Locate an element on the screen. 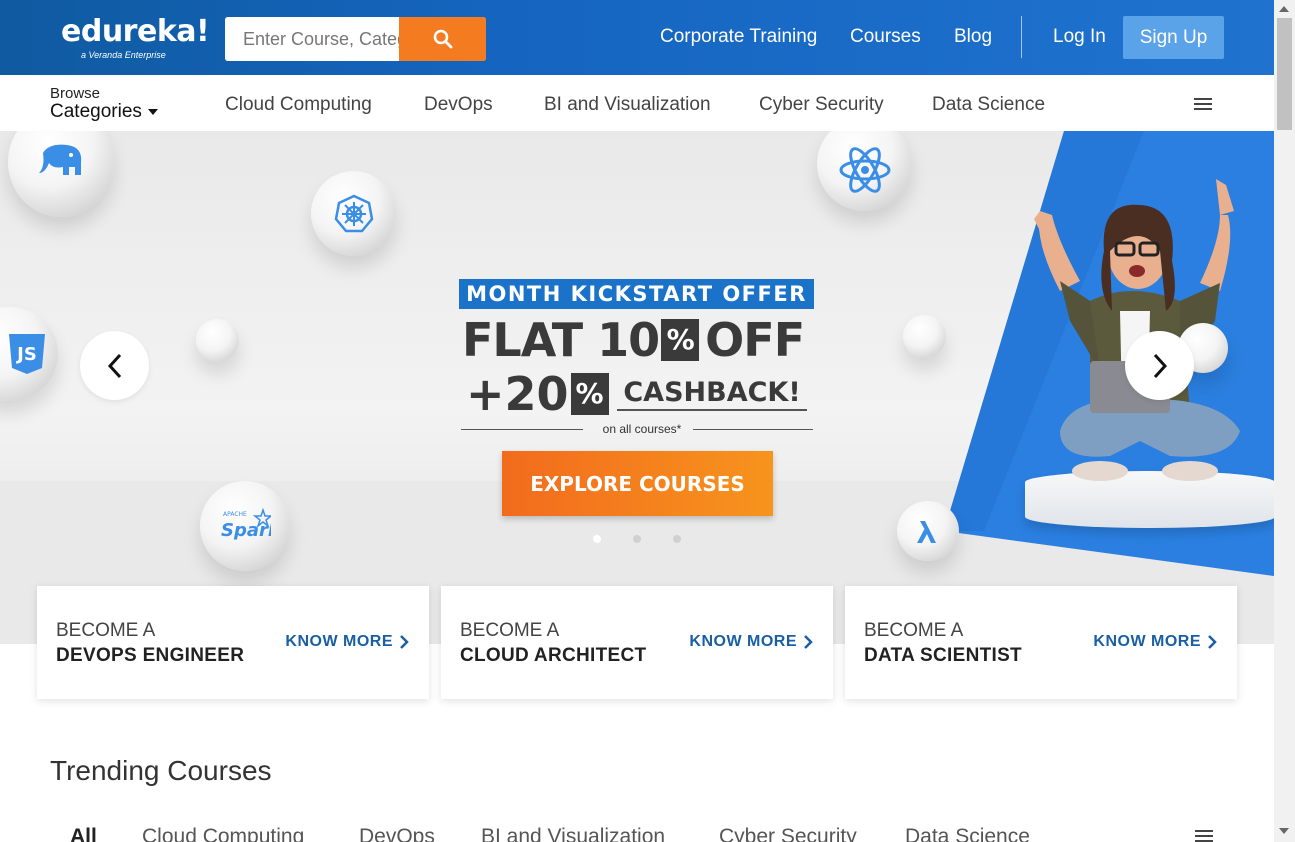  category-cloud-computing: Cloud Computing is located at coordinates (298, 105).